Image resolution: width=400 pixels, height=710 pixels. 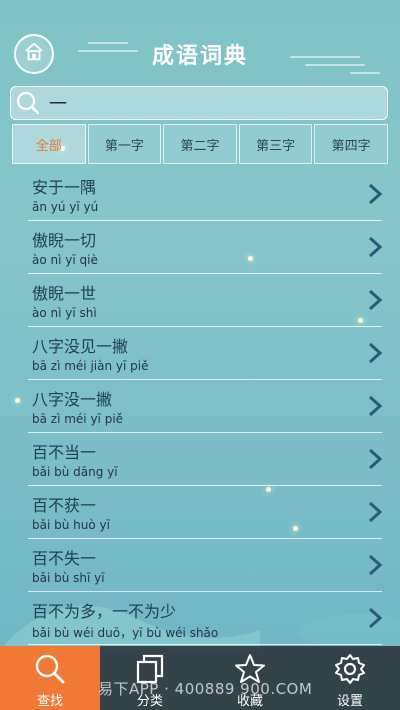 I want to click on idiom-pinyin: bǎi bù dāng yī, so click(x=75, y=472).